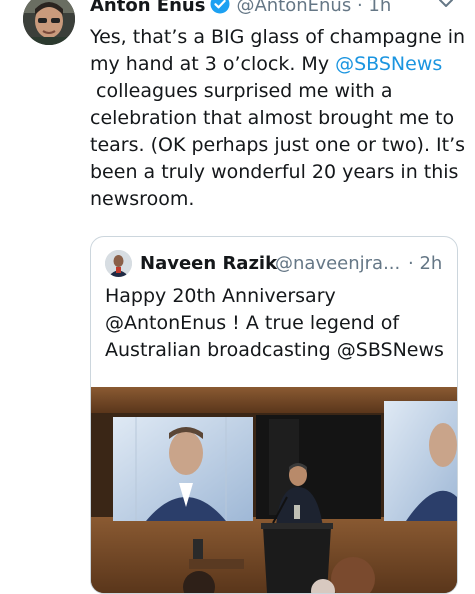  I want to click on verified-badge-icon, so click(220, 11).